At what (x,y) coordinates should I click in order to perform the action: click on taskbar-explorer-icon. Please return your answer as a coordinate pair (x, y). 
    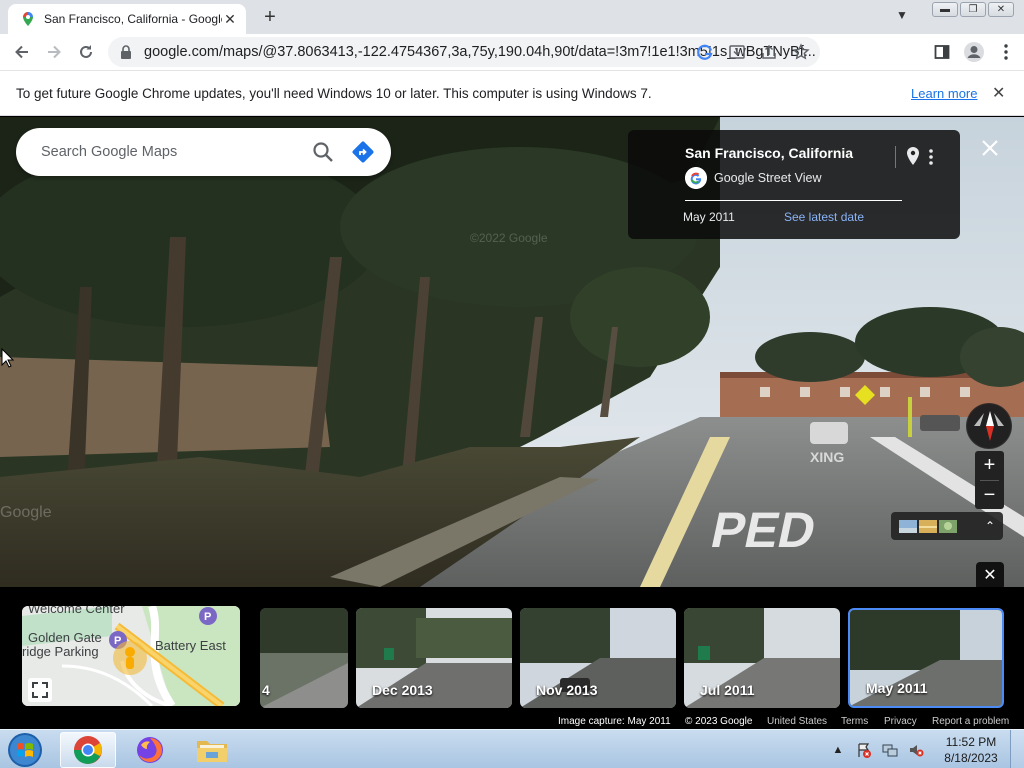
    Looking at the image, I should click on (212, 750).